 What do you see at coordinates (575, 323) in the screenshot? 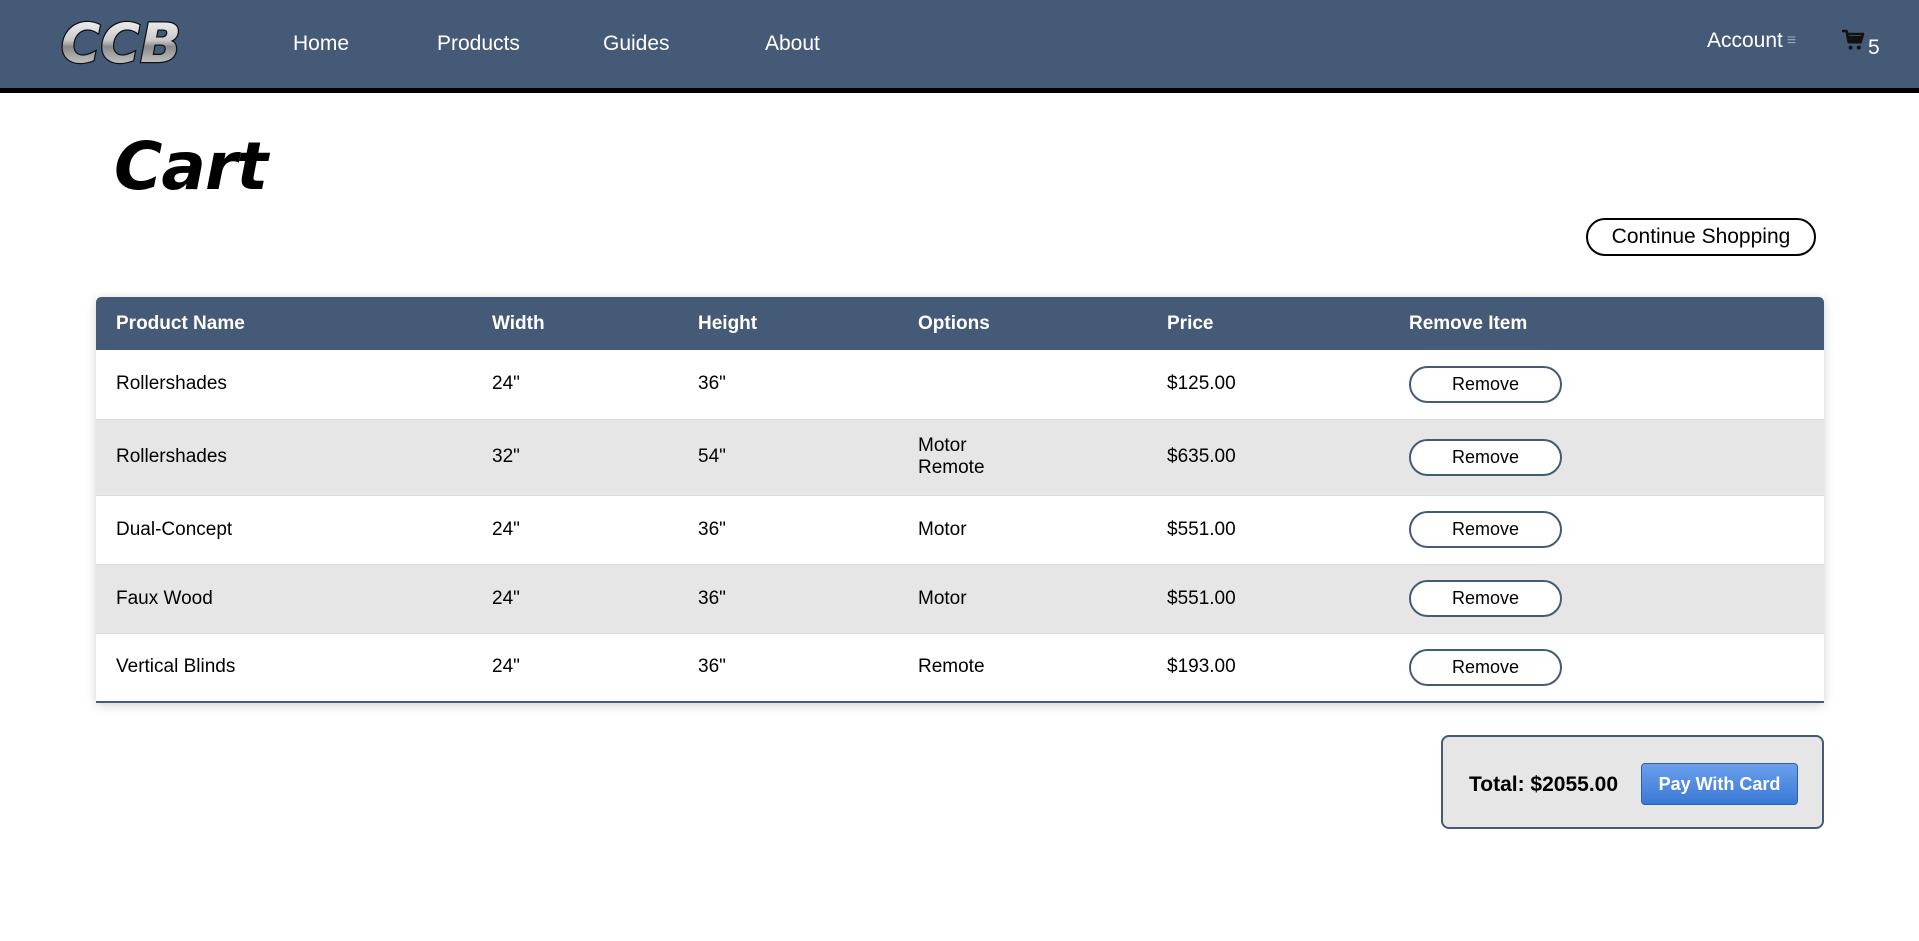
I see `header-width: Width` at bounding box center [575, 323].